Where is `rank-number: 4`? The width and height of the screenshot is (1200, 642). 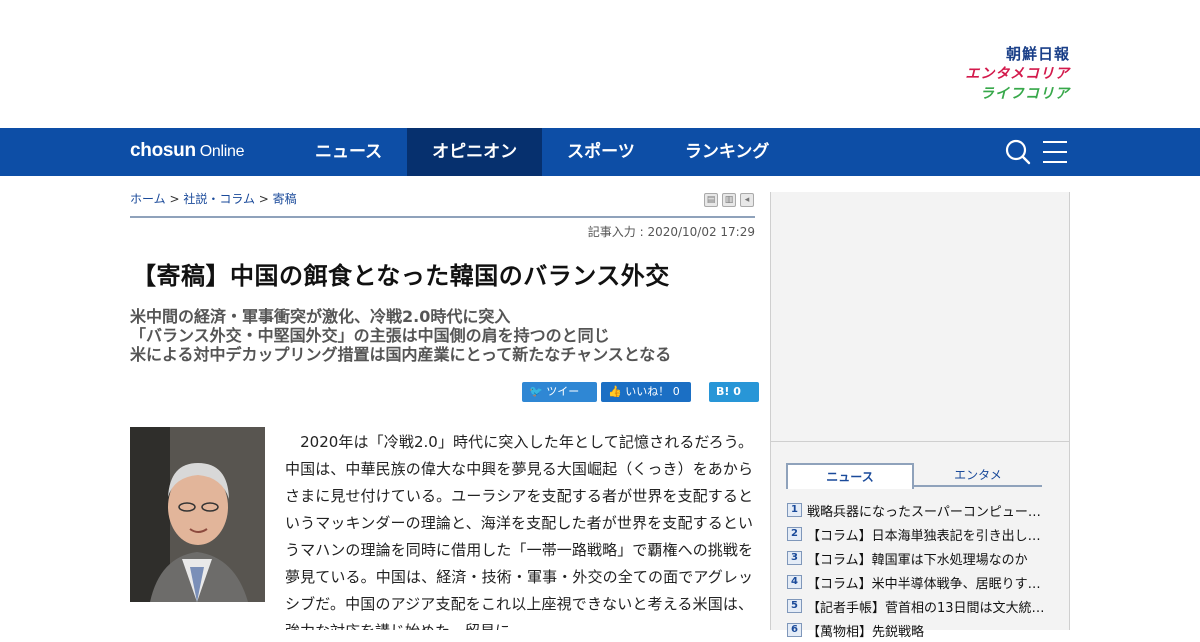
rank-number: 4 is located at coordinates (794, 582).